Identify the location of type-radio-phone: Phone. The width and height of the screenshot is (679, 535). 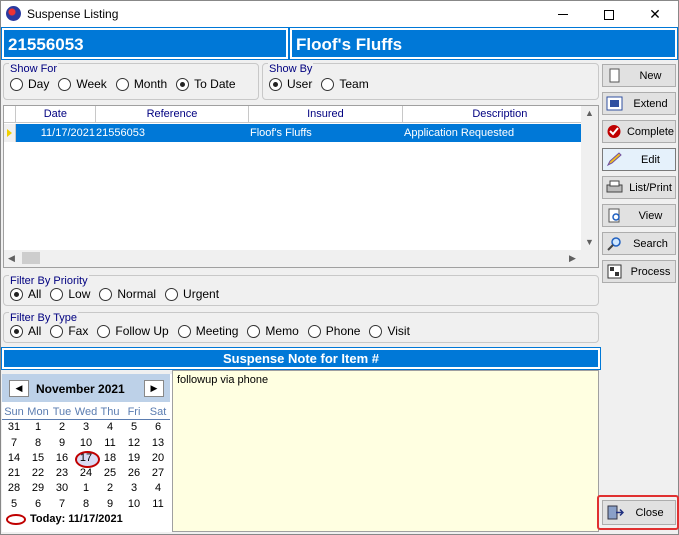
(333, 331).